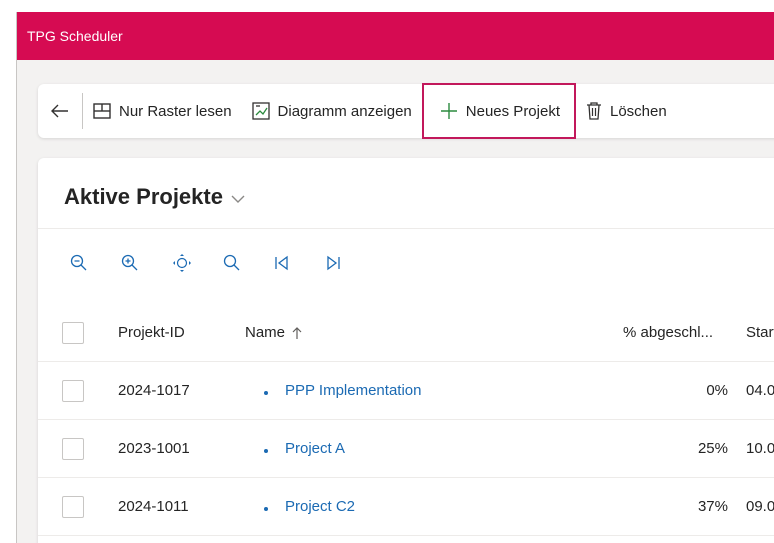  Describe the element at coordinates (78, 262) in the screenshot. I see `zoom-out-icon` at that location.